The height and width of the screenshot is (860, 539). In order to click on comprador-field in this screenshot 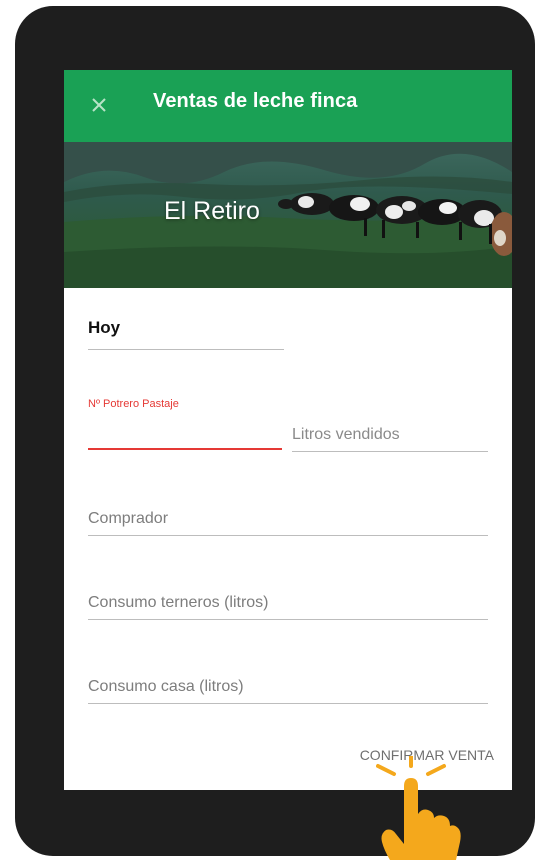, I will do `click(288, 523)`.